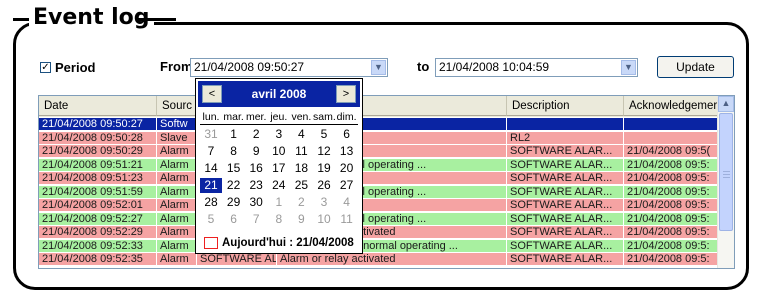 Image resolution: width=763 pixels, height=302 pixels. What do you see at coordinates (279, 124) in the screenshot?
I see `weekday-divider` at bounding box center [279, 124].